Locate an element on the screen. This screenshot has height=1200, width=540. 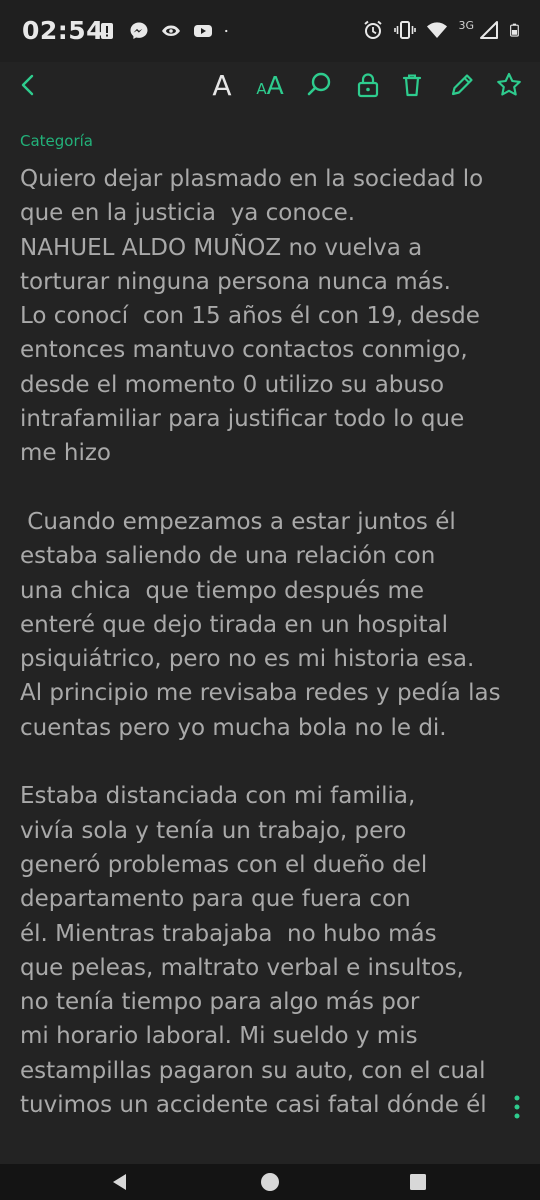
note-line: que peleas, maltrato verbal e insultos, is located at coordinates (242, 967).